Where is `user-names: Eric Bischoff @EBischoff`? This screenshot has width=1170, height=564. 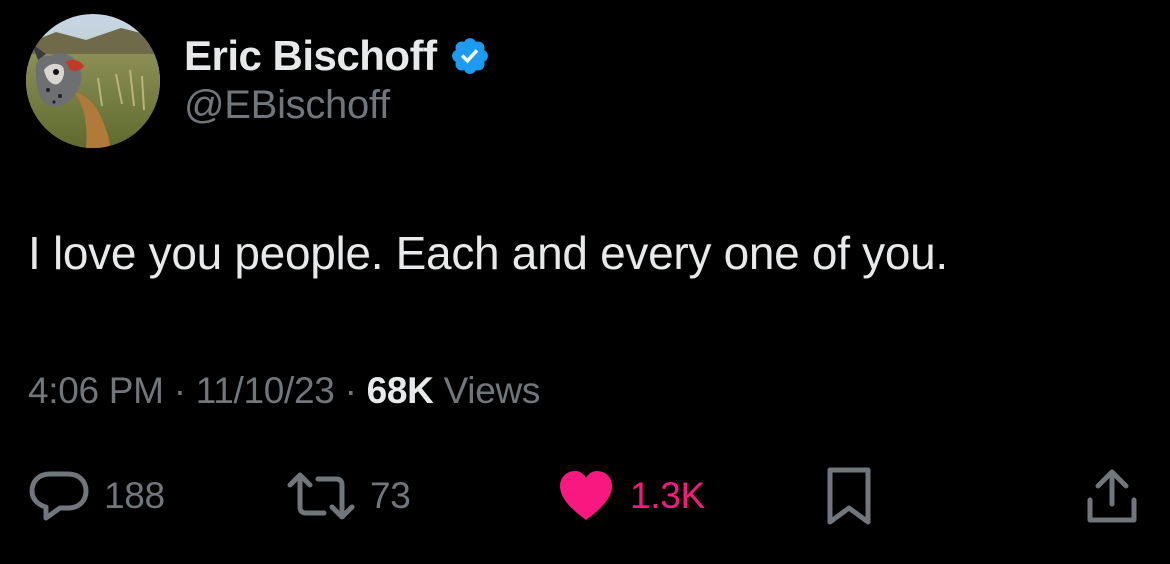 user-names: Eric Bischoff @EBischoff is located at coordinates (337, 78).